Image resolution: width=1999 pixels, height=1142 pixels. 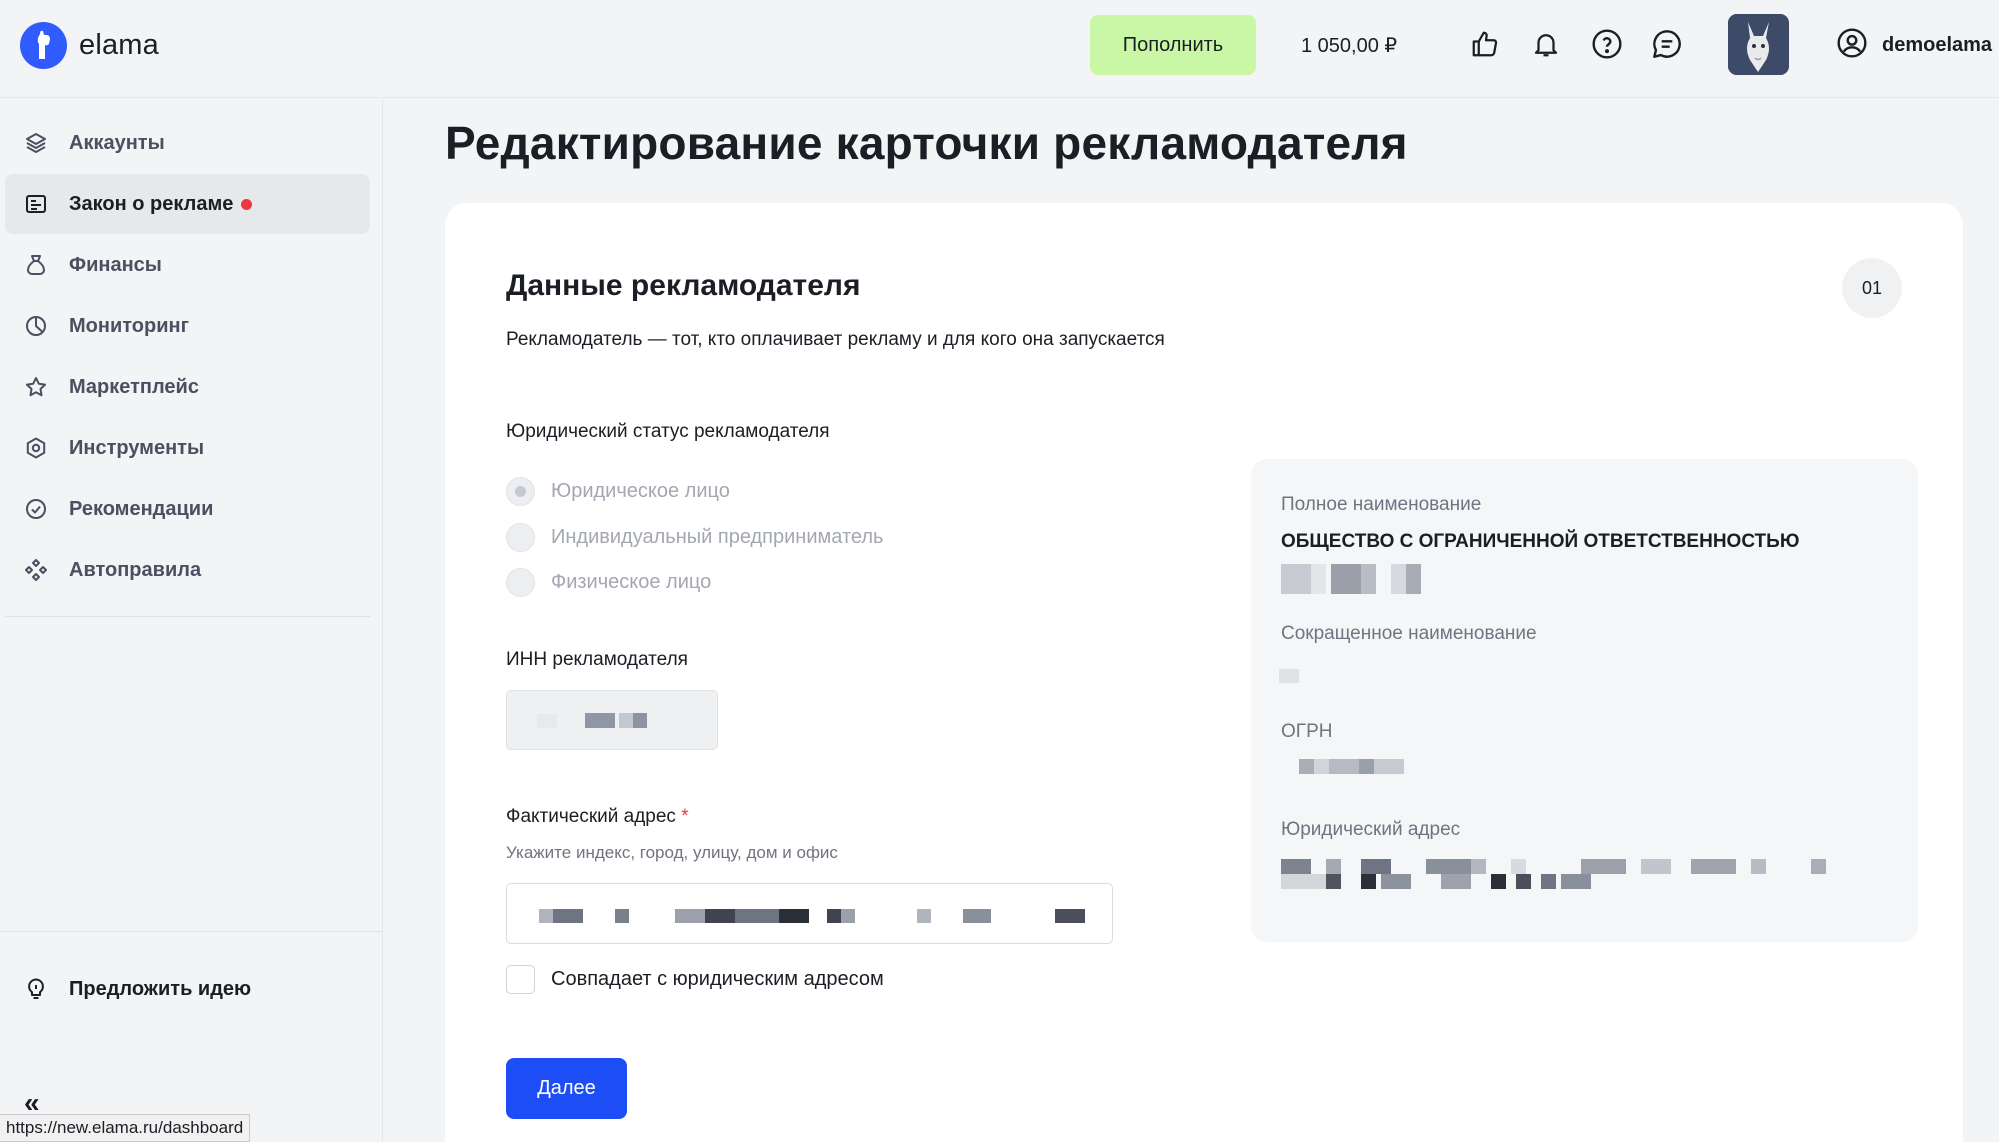 I want to click on radio-legal-entity: Юридическое лицо, so click(x=618, y=491).